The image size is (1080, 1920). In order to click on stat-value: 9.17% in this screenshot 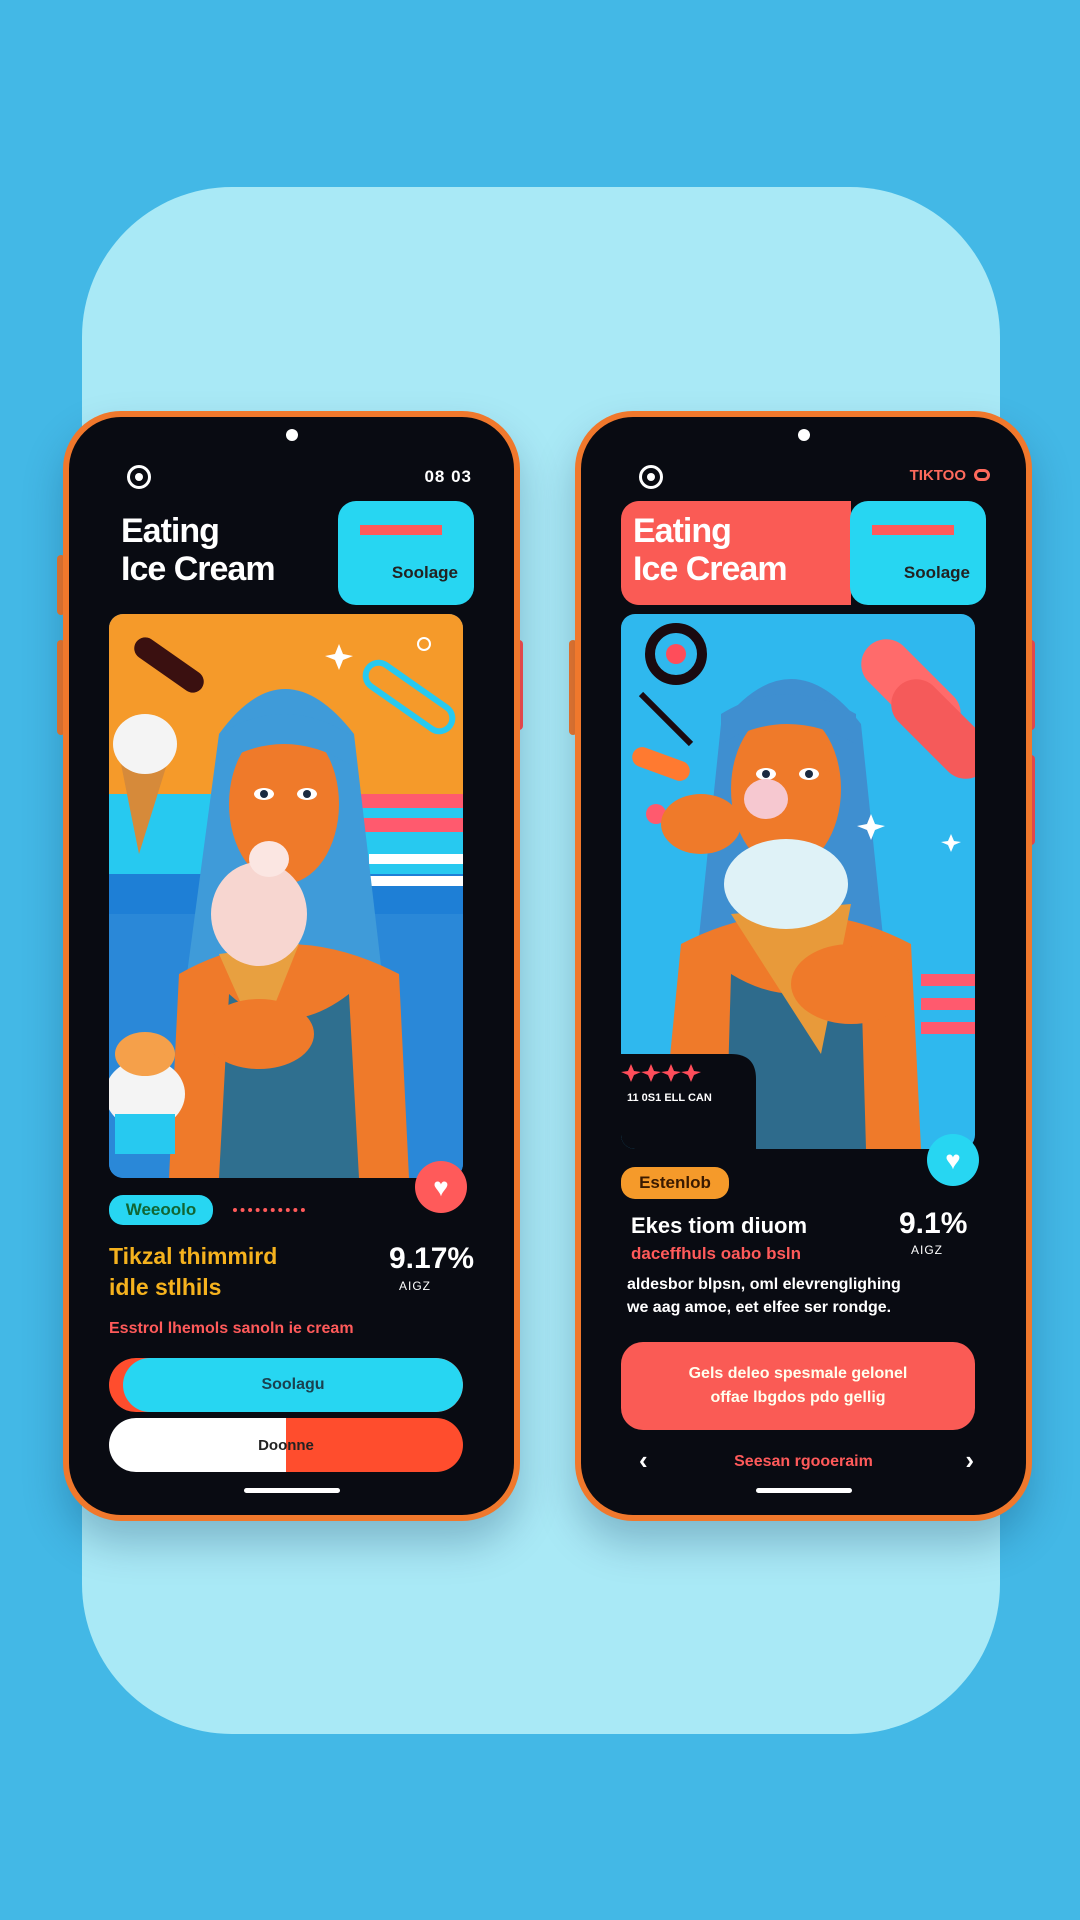, I will do `click(432, 1258)`.